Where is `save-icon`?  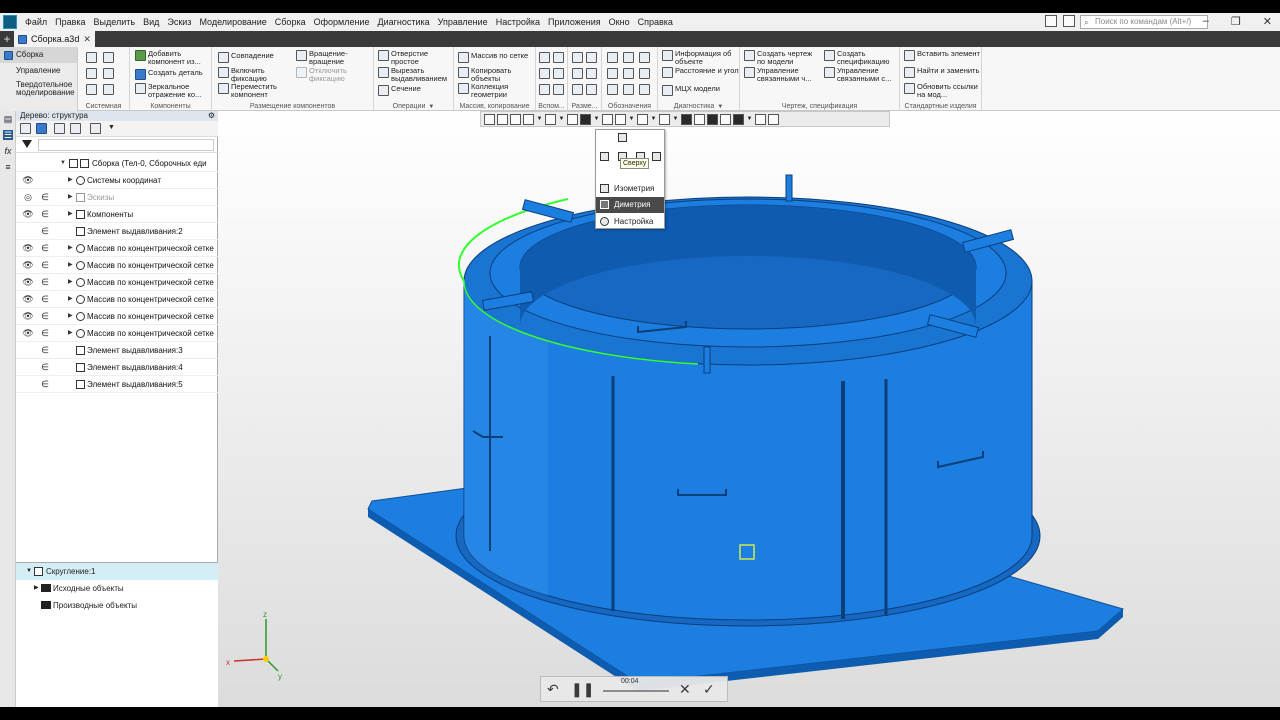 save-icon is located at coordinates (108, 73).